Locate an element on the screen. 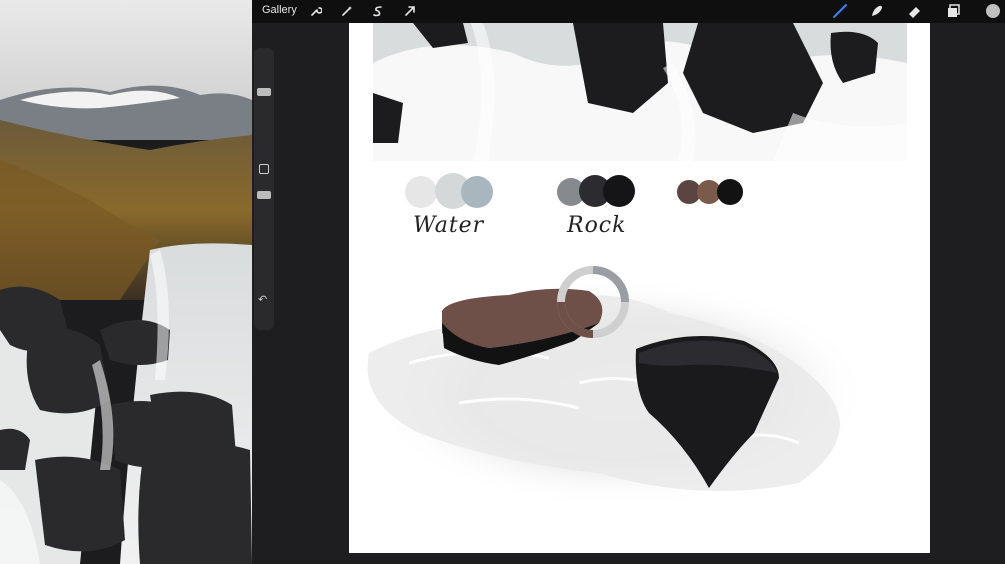 This screenshot has height=564, width=1005. smudge-icon is located at coordinates (877, 11).